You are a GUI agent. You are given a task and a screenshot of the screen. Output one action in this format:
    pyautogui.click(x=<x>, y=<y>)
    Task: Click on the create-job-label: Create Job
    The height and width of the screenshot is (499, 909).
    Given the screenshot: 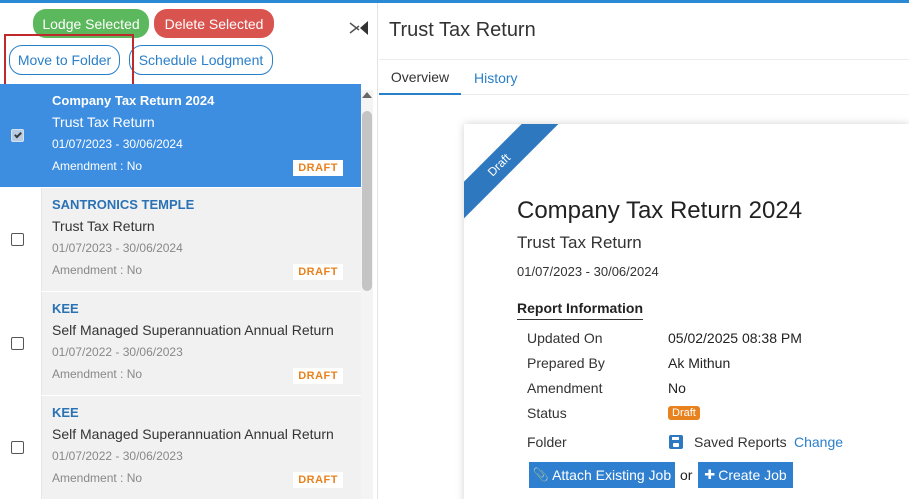 What is the action you would take?
    pyautogui.click(x=752, y=475)
    